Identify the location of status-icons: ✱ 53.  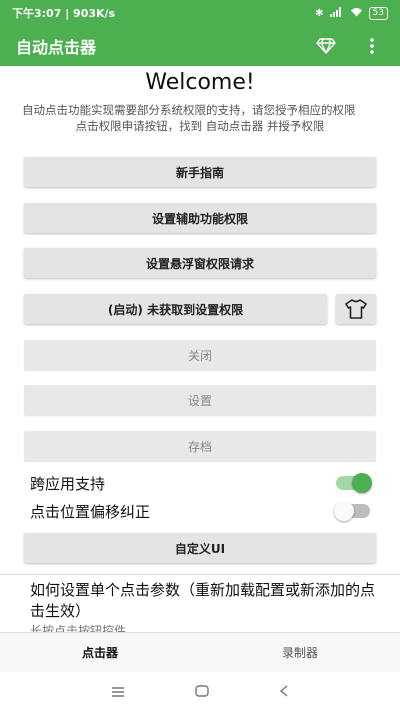
(351, 13).